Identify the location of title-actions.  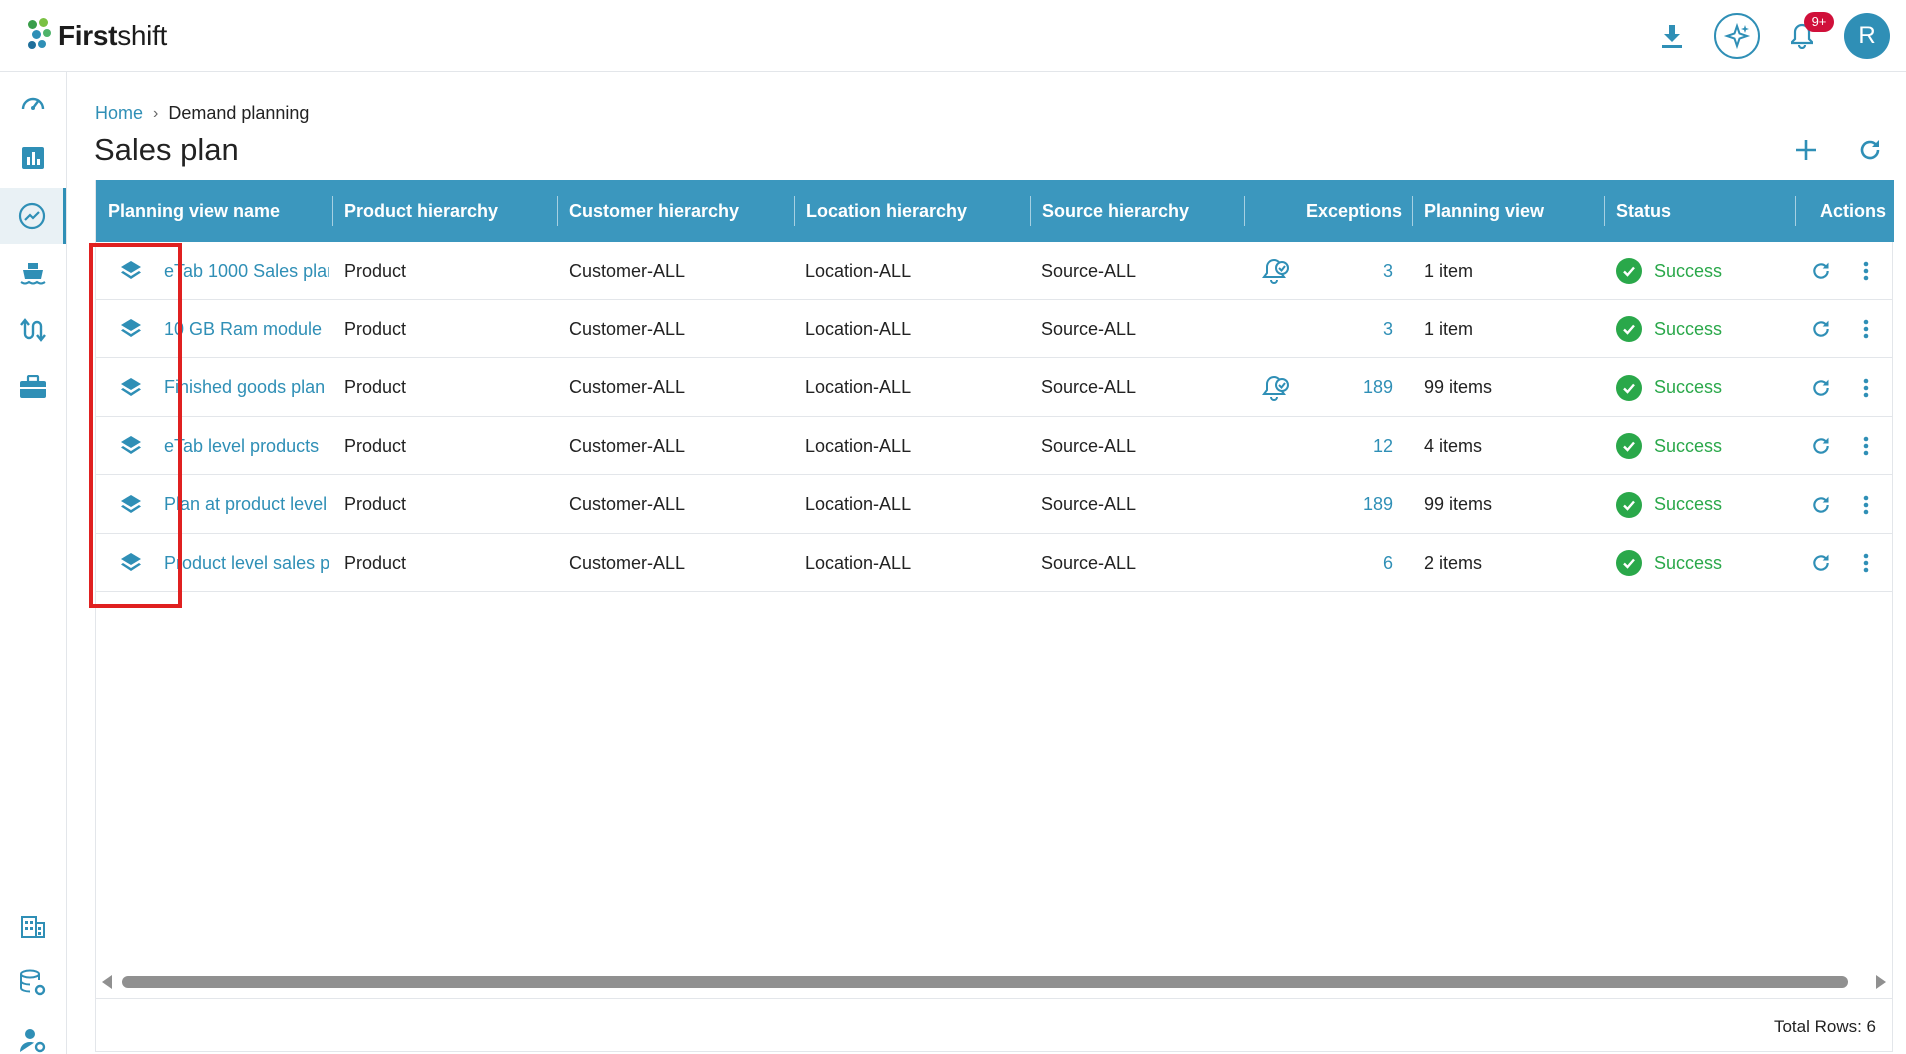
(1838, 150).